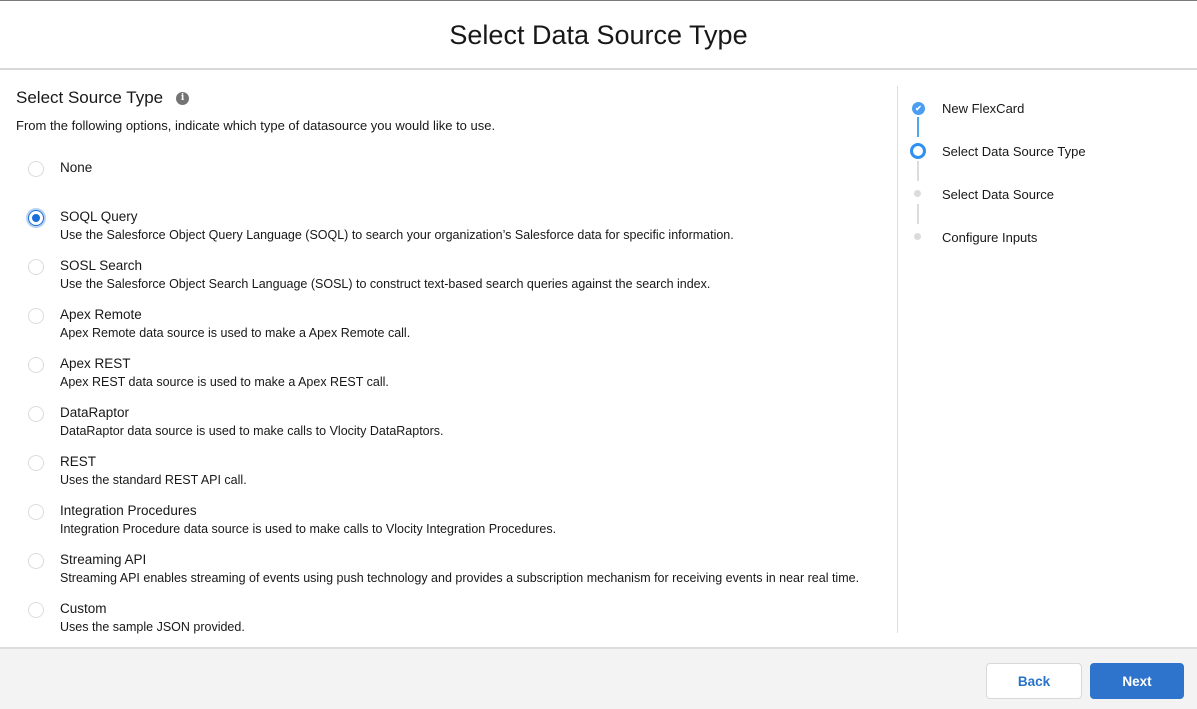  What do you see at coordinates (990, 237) in the screenshot?
I see `step-label: Configure Inputs` at bounding box center [990, 237].